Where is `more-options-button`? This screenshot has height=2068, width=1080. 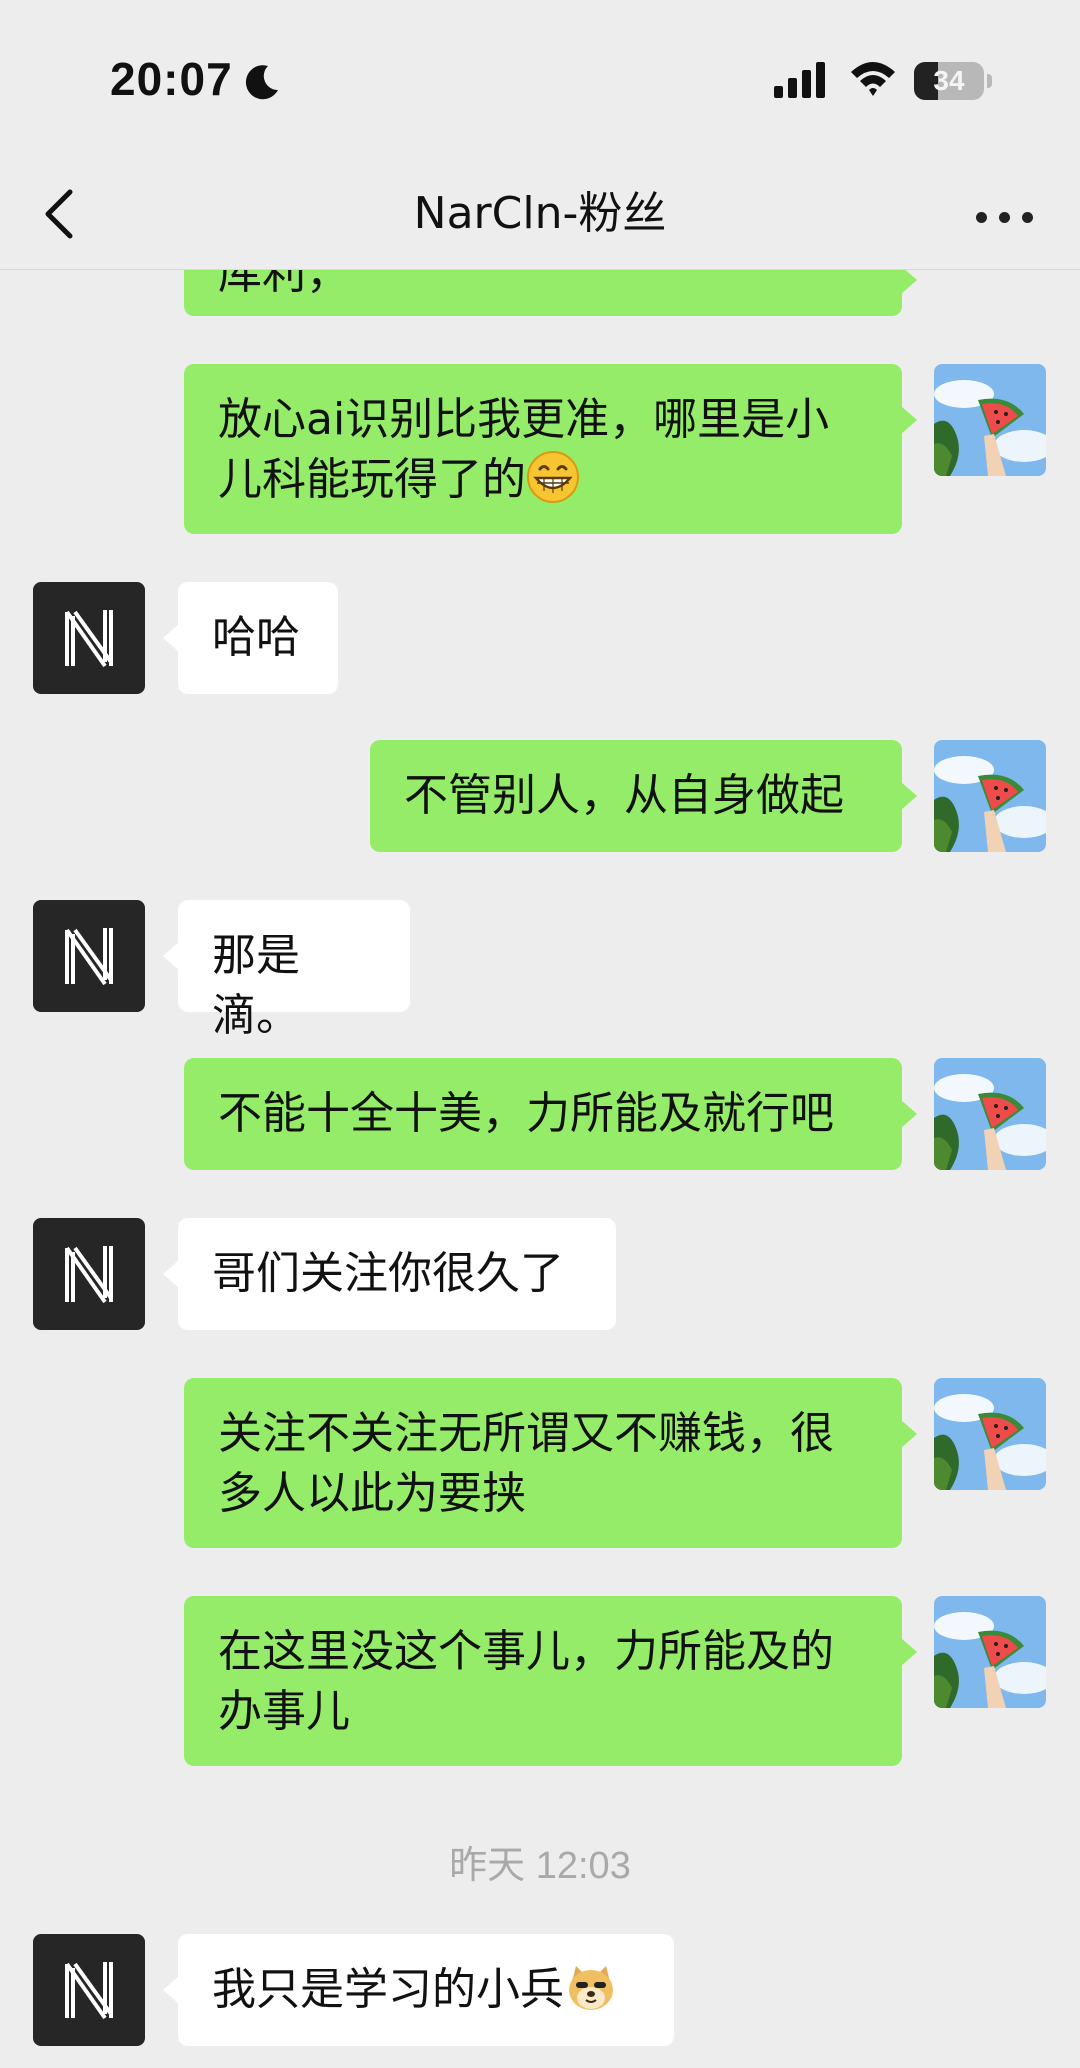
more-options-button is located at coordinates (1005, 216).